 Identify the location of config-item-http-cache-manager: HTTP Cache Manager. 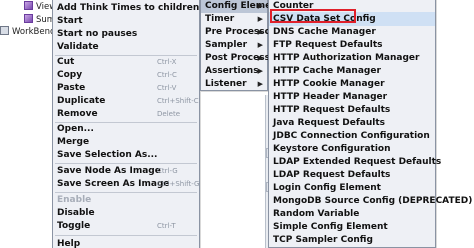
(352, 71).